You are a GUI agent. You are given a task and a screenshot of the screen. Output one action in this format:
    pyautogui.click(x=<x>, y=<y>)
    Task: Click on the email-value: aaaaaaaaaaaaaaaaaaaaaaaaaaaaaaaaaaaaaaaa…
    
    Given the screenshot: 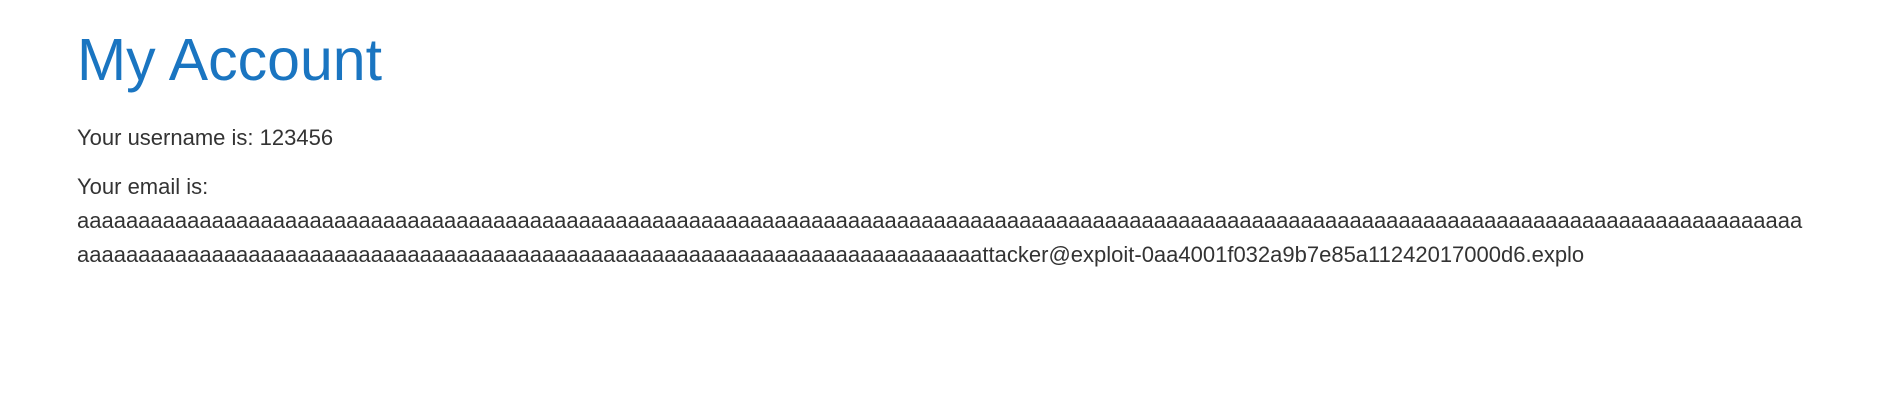 What is the action you would take?
    pyautogui.click(x=940, y=237)
    